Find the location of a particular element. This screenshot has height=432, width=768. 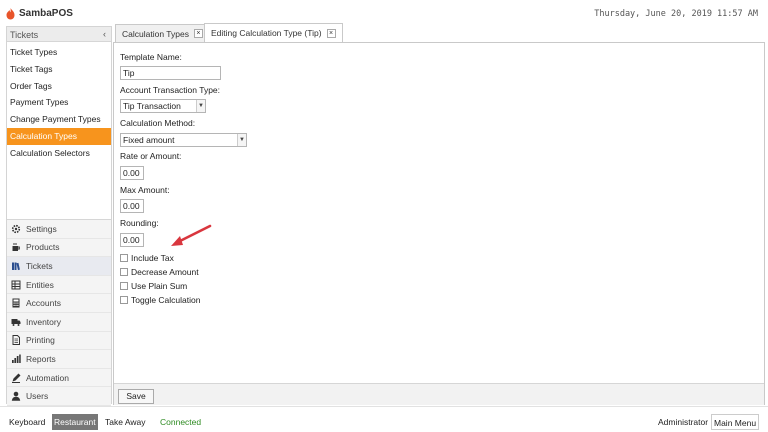

nav-products: Products is located at coordinates (59, 248).